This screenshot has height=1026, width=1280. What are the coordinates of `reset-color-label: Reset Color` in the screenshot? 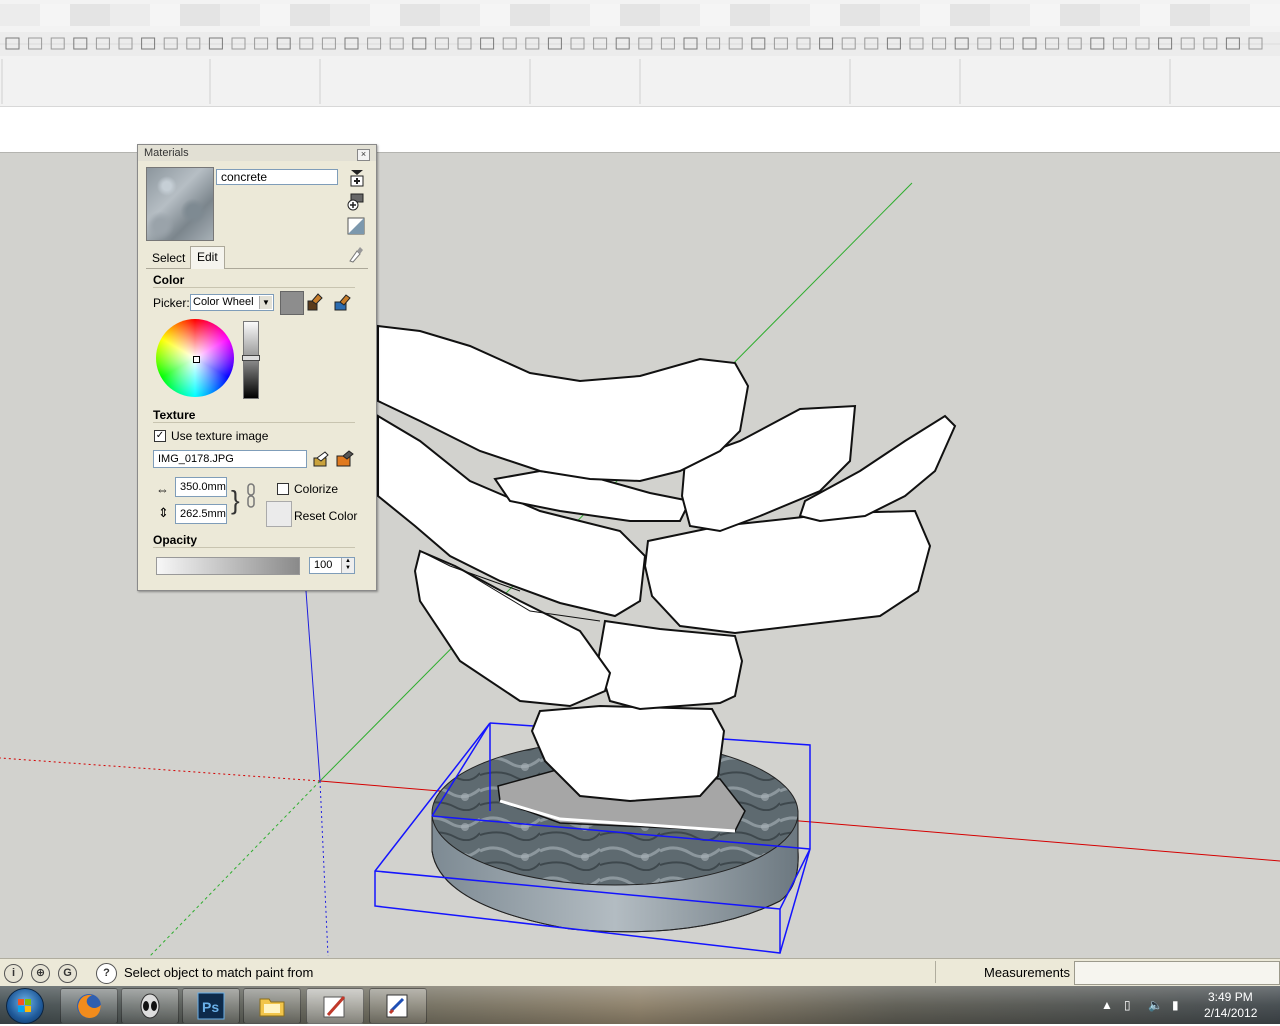 It's located at (325, 516).